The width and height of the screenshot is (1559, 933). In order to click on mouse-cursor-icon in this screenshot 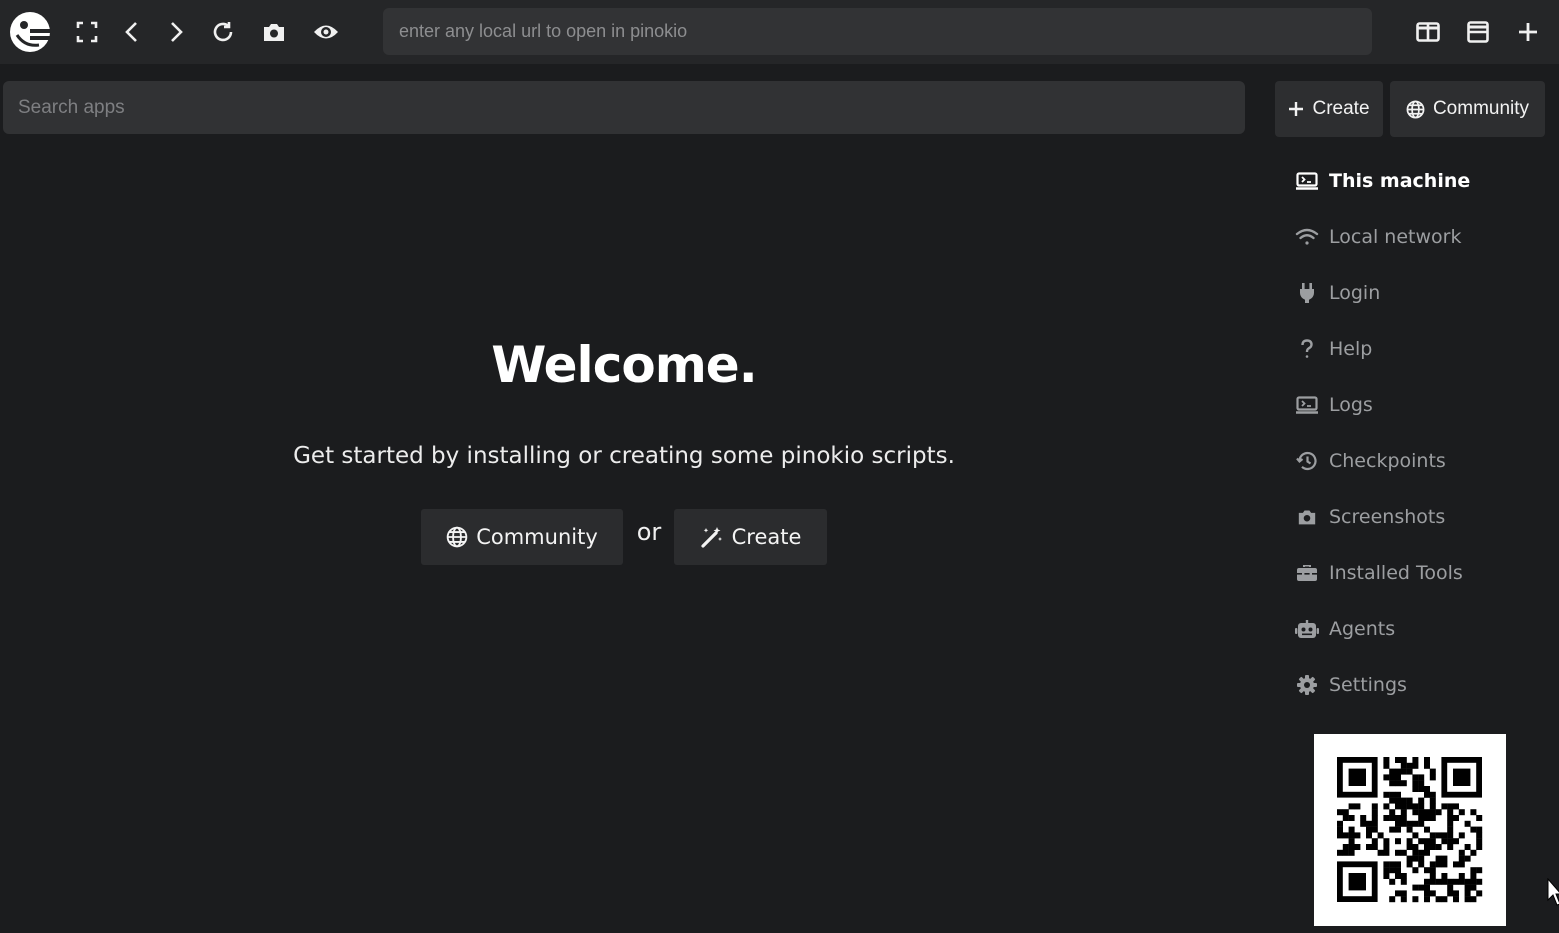, I will do `click(1553, 892)`.